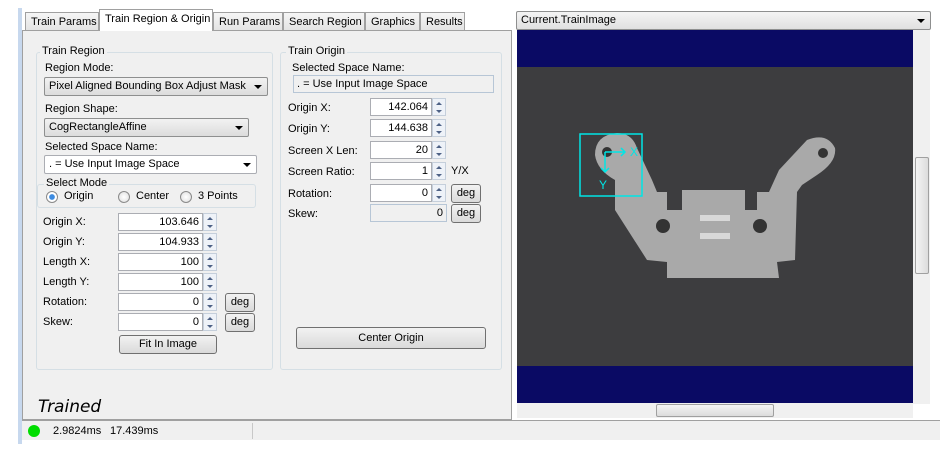  What do you see at coordinates (79, 68) in the screenshot?
I see `region-mode-label: Region Mode:` at bounding box center [79, 68].